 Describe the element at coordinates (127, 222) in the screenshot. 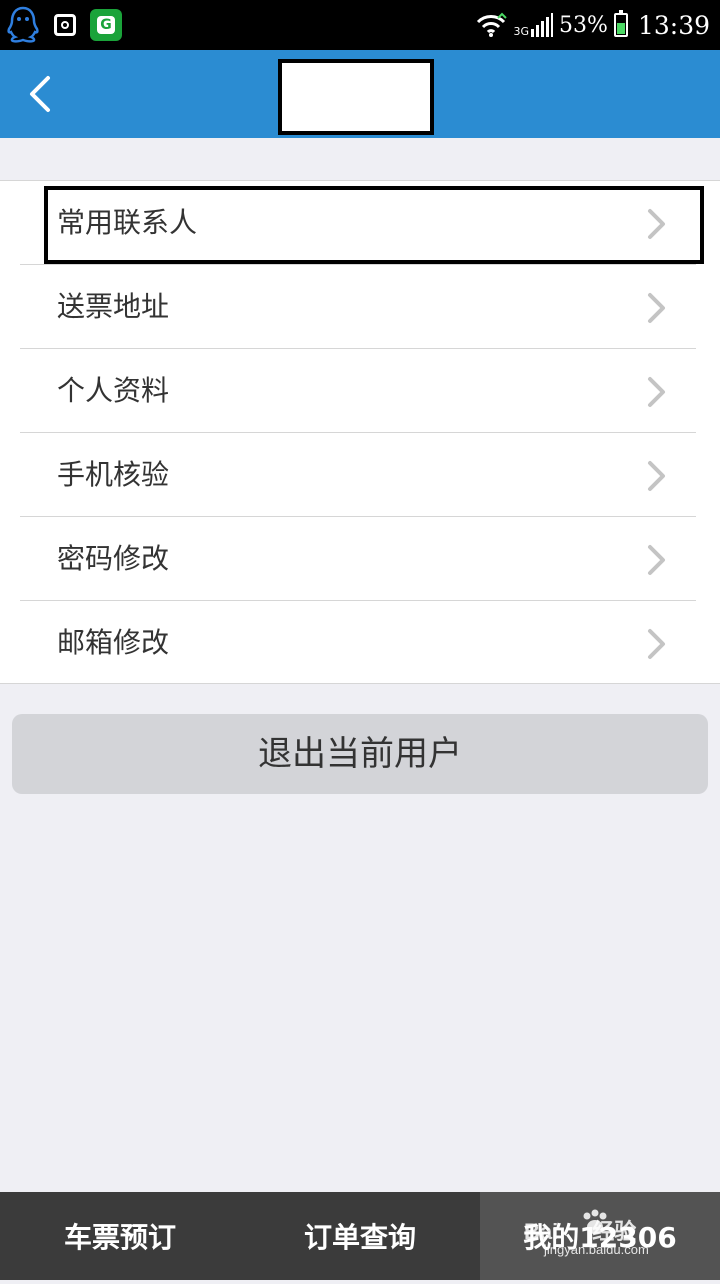

I see `menu-item-label: 常用联系人` at that location.